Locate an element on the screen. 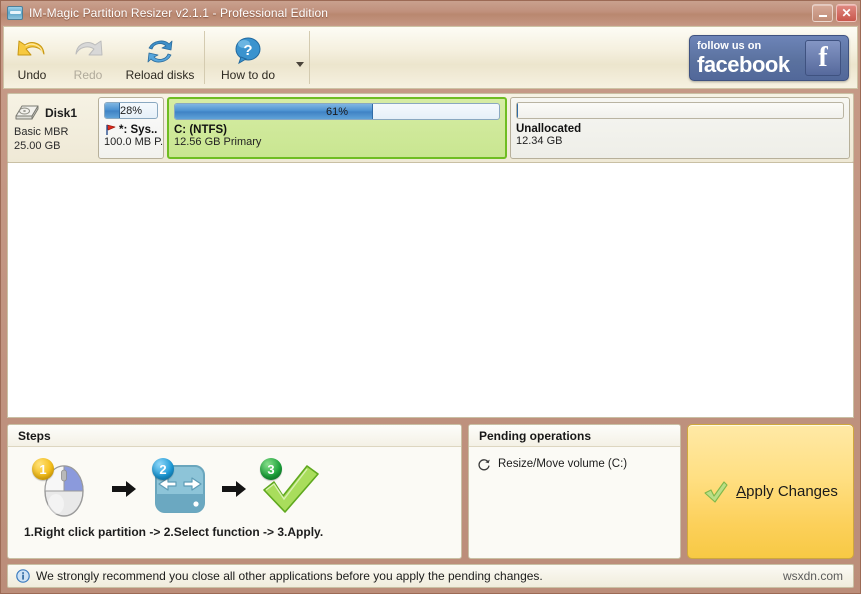 Image resolution: width=861 pixels, height=594 pixels. minimize-icon is located at coordinates (822, 16).